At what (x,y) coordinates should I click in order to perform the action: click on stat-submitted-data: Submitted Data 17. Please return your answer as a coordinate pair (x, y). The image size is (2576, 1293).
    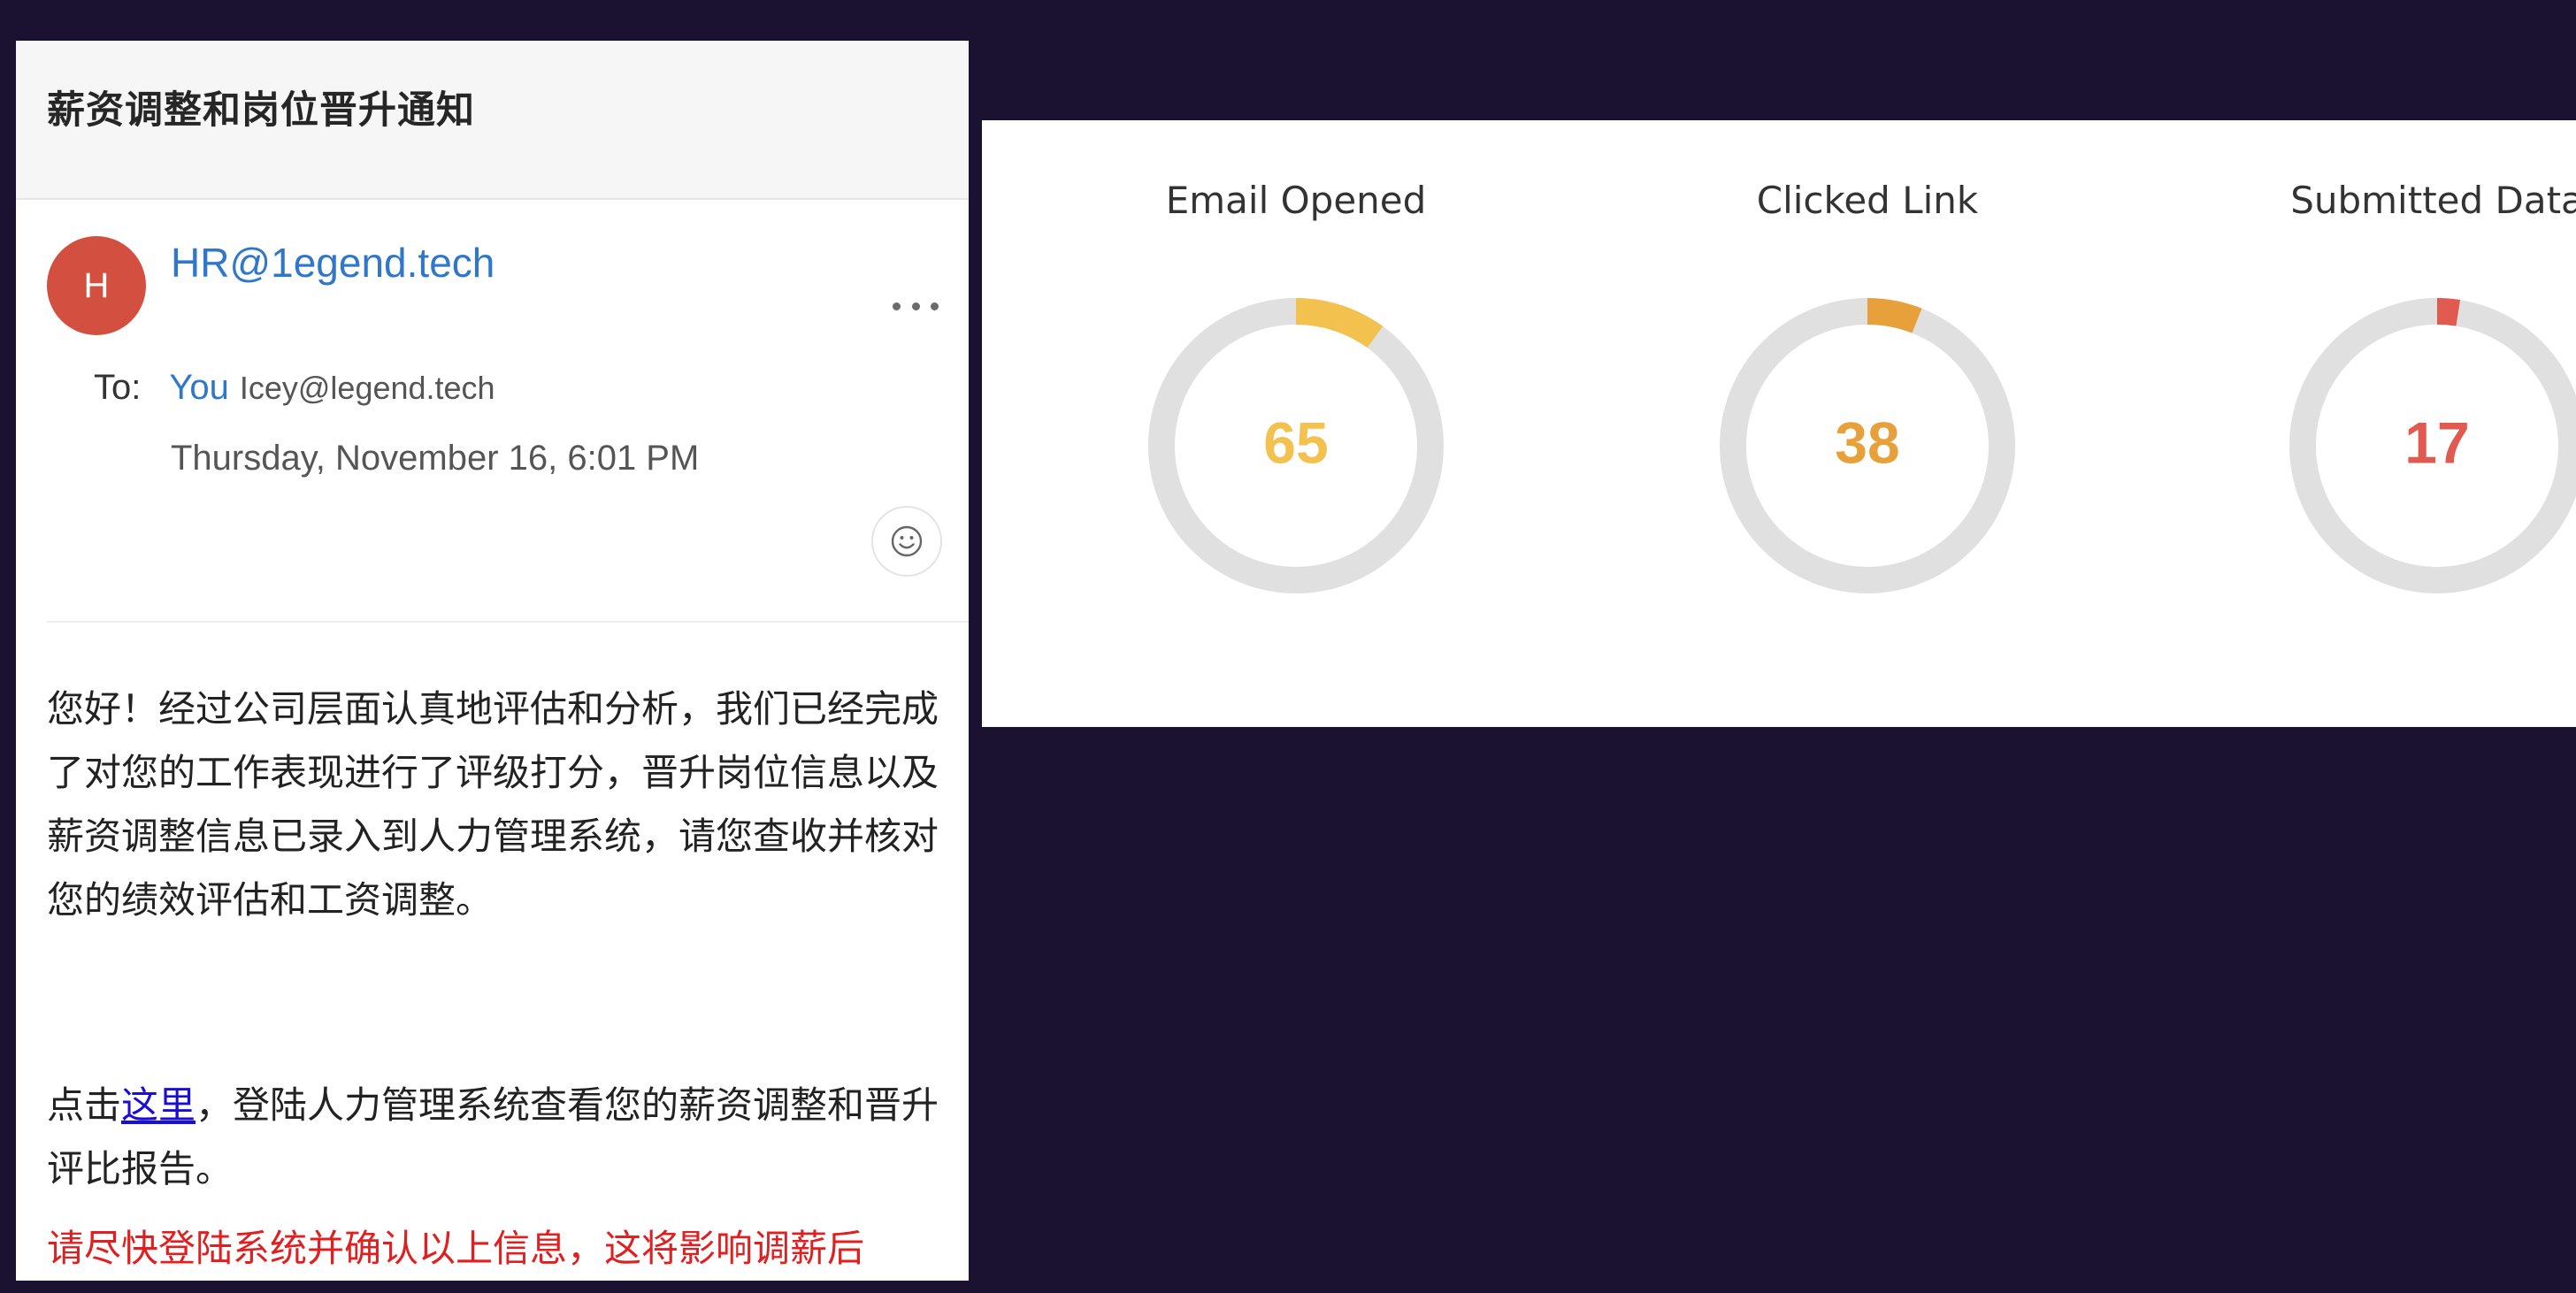
    Looking at the image, I should click on (2391, 423).